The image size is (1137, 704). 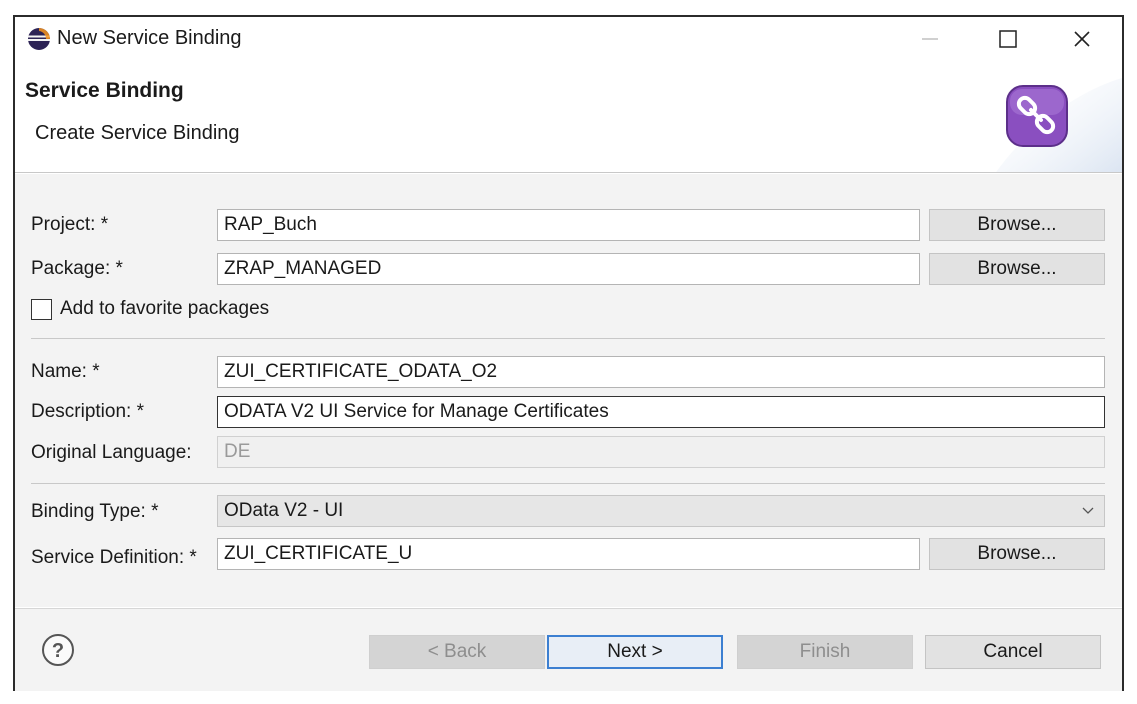 I want to click on binding-type-value: OData V2 - UI, so click(x=284, y=510).